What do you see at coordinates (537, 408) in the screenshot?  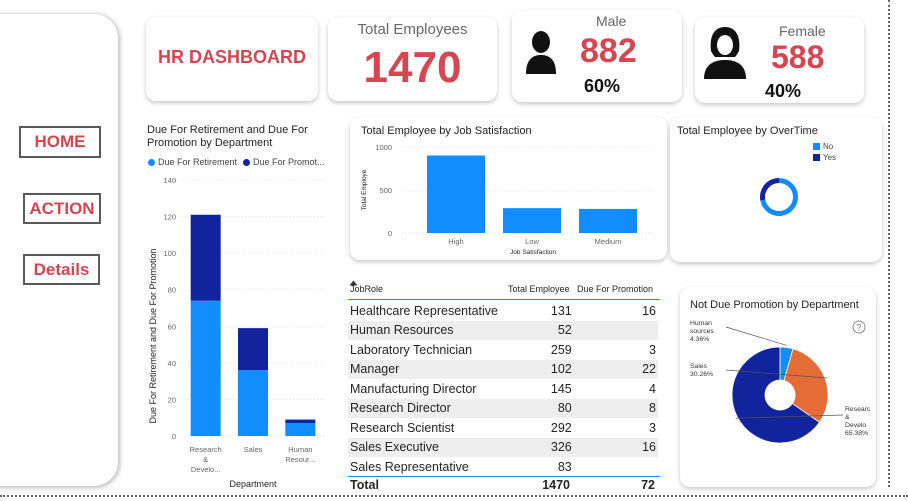 I see `cell-total-employee: 80` at bounding box center [537, 408].